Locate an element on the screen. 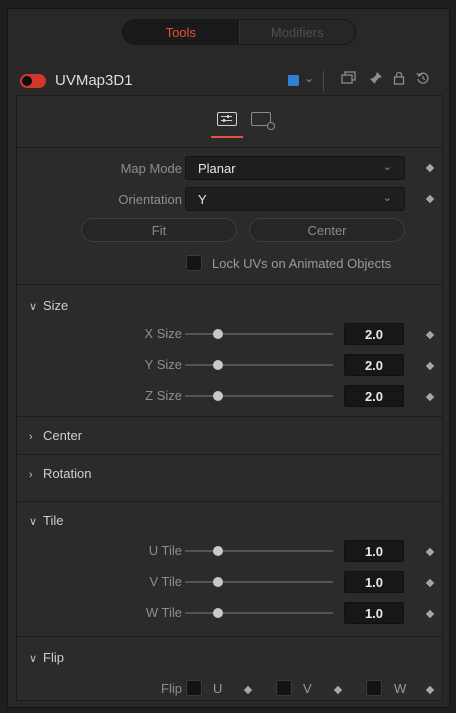 The image size is (456, 713). v-tile-value: 1.0 is located at coordinates (374, 582).